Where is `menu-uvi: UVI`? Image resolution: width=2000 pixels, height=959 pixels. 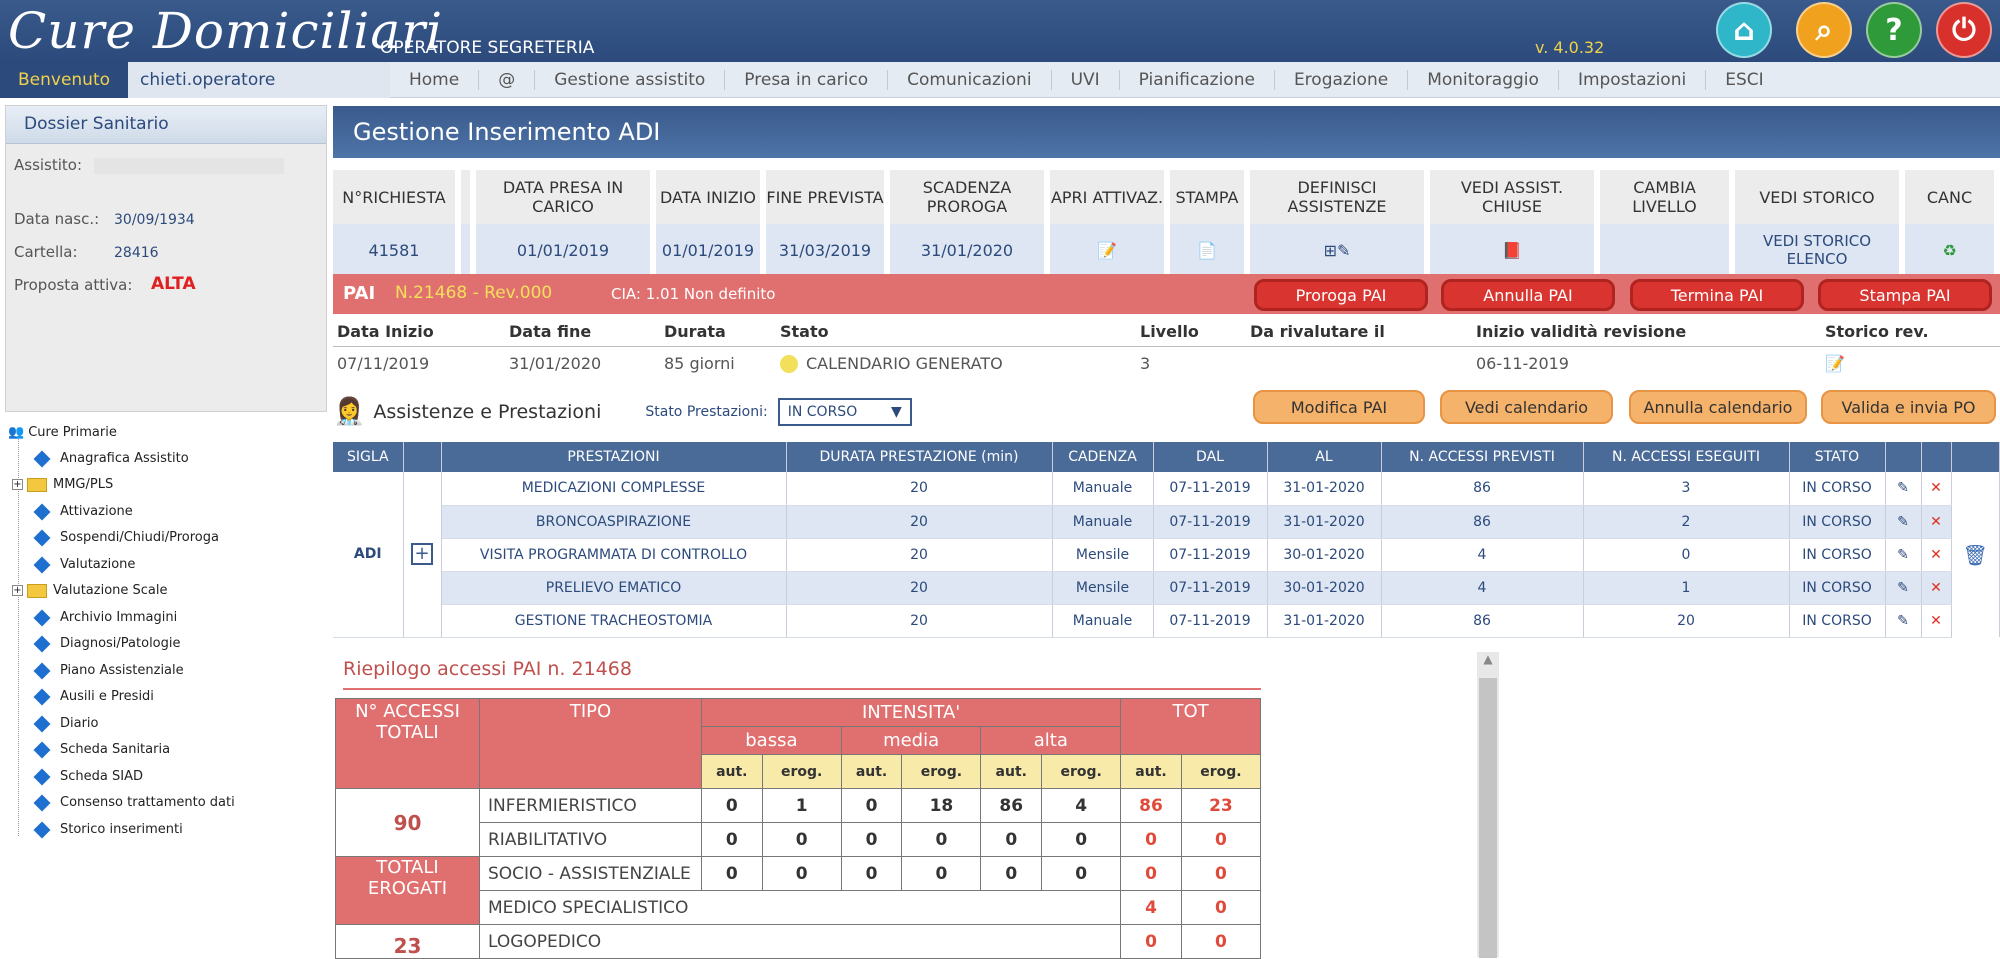
menu-uvi: UVI is located at coordinates (1086, 80).